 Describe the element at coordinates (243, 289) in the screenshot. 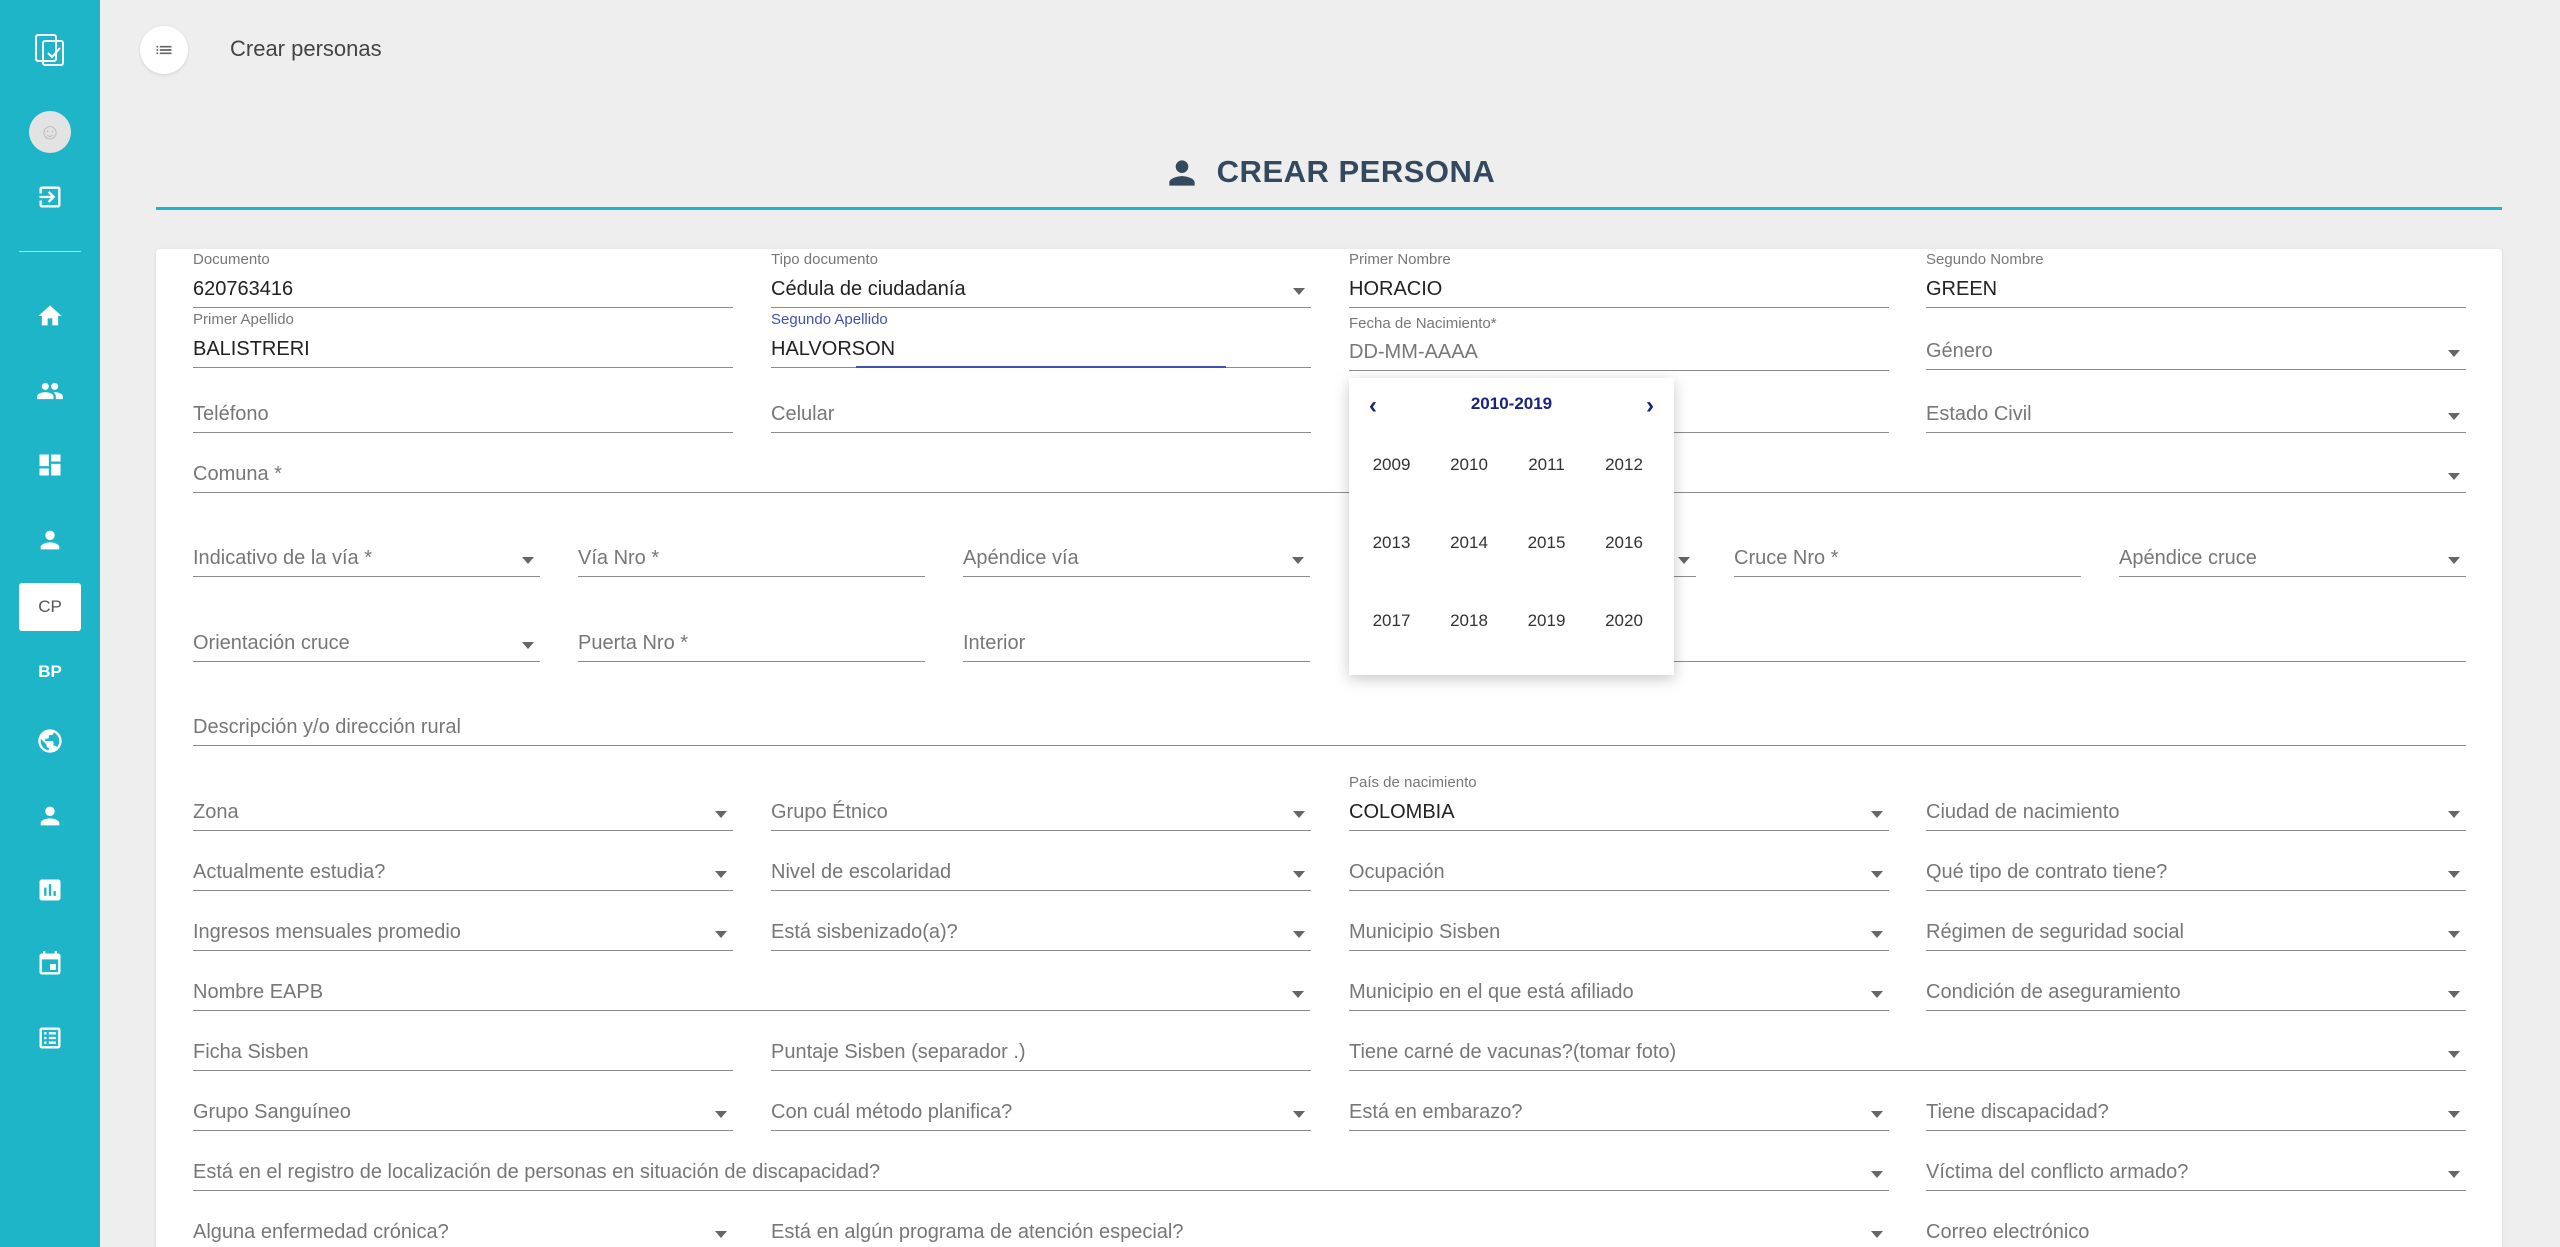

I see `documento-value: 620763416` at that location.